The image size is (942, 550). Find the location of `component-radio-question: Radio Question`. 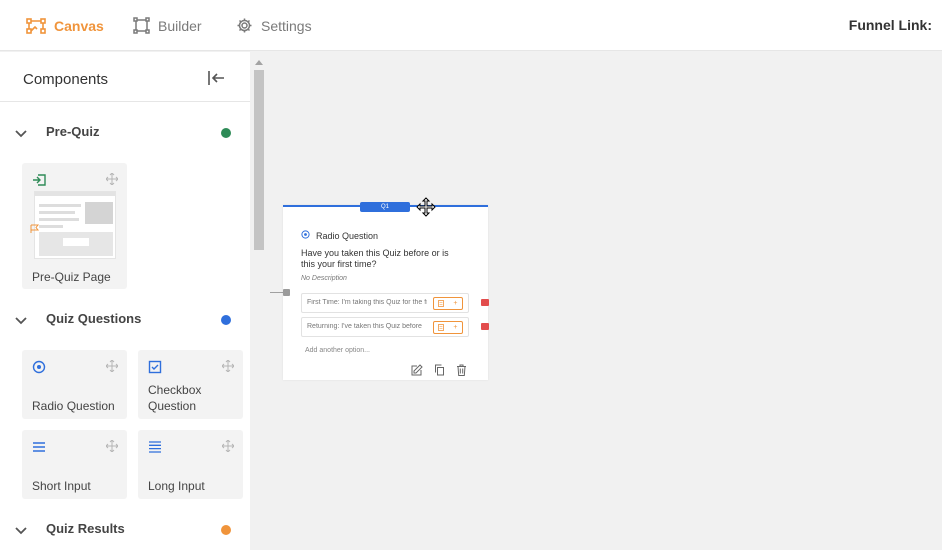

component-radio-question: Radio Question is located at coordinates (74, 384).